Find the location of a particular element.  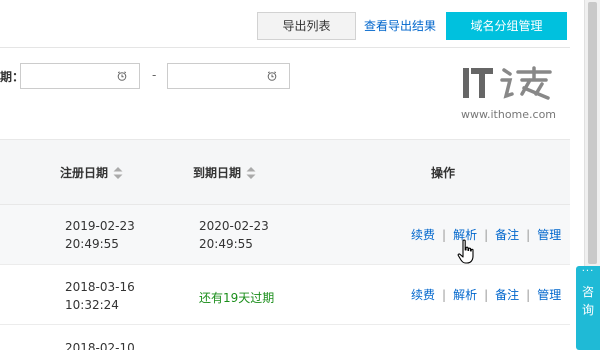

table-row: 2018-02-10 is located at coordinates (285, 337).